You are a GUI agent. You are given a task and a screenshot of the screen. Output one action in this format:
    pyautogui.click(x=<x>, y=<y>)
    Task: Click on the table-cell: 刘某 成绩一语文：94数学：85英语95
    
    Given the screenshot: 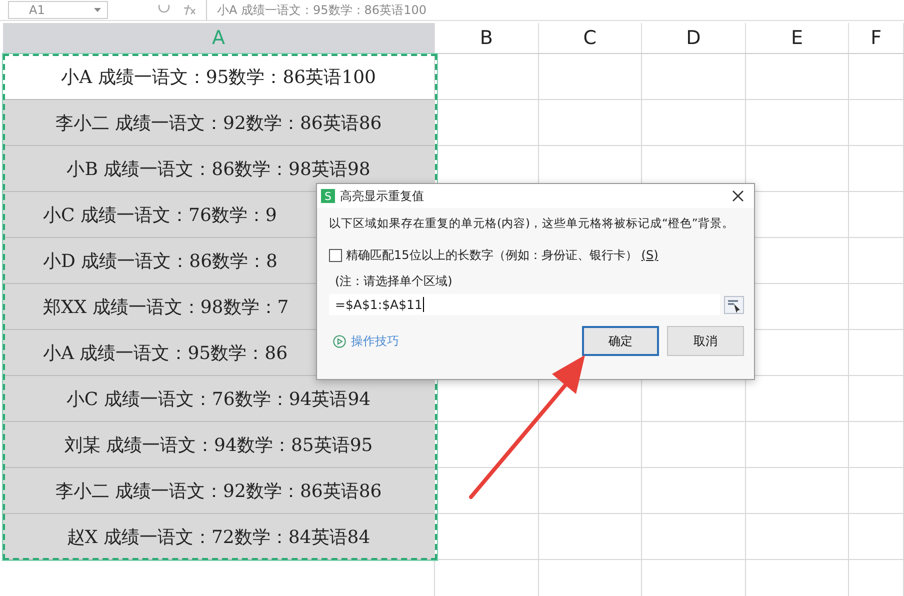 What is the action you would take?
    pyautogui.click(x=219, y=445)
    